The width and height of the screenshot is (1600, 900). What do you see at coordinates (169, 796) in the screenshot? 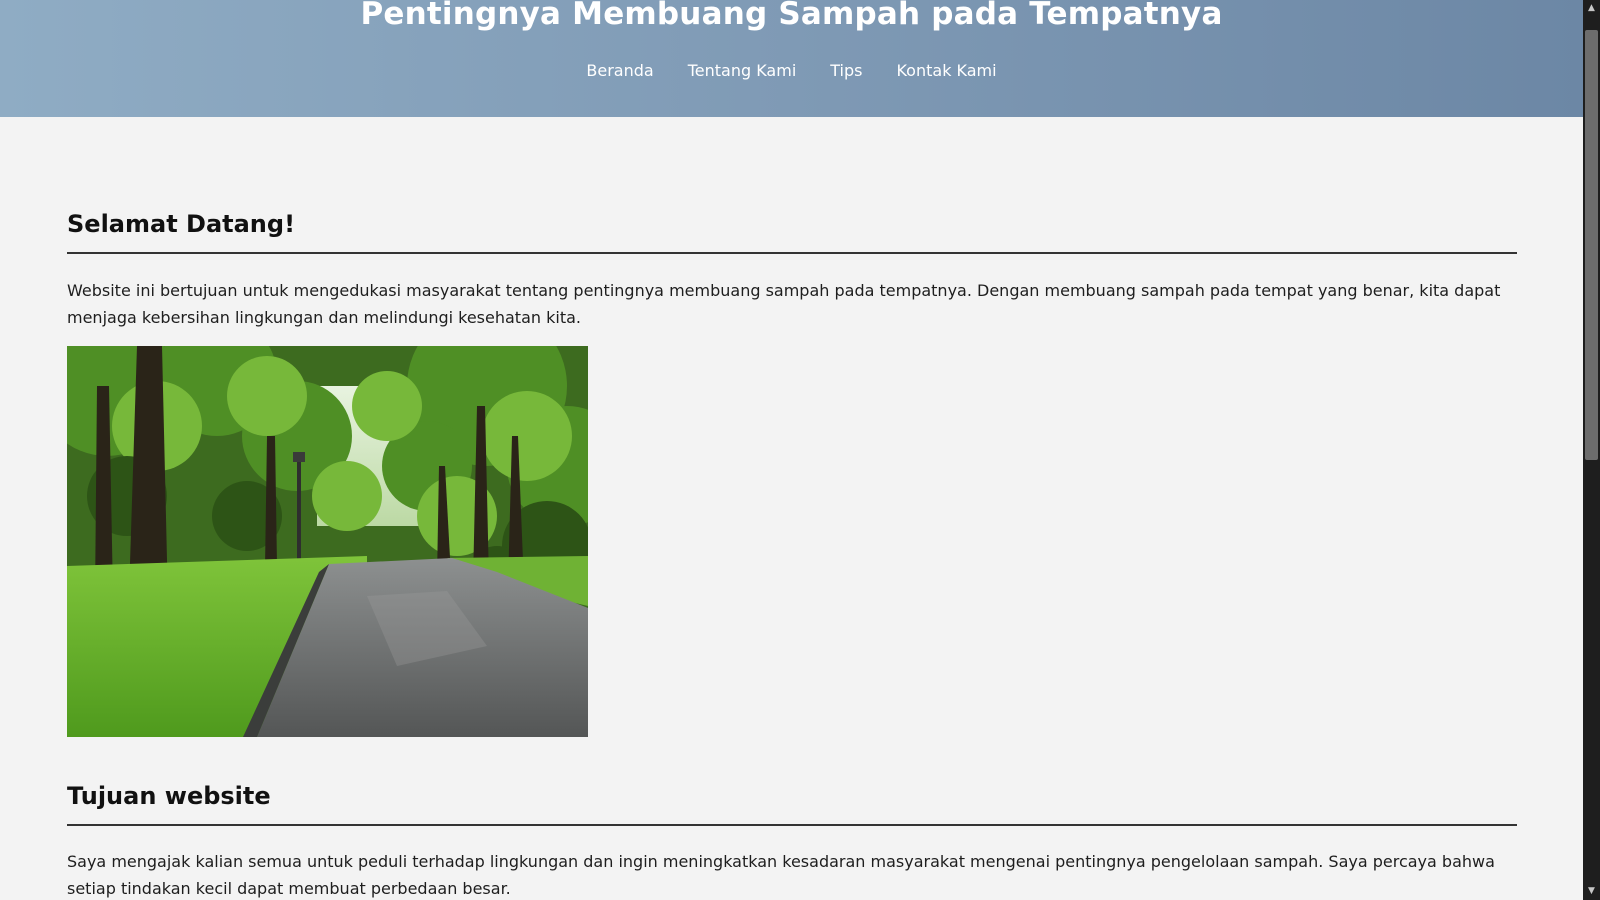
I see `goal-heading: Tujuan website` at bounding box center [169, 796].